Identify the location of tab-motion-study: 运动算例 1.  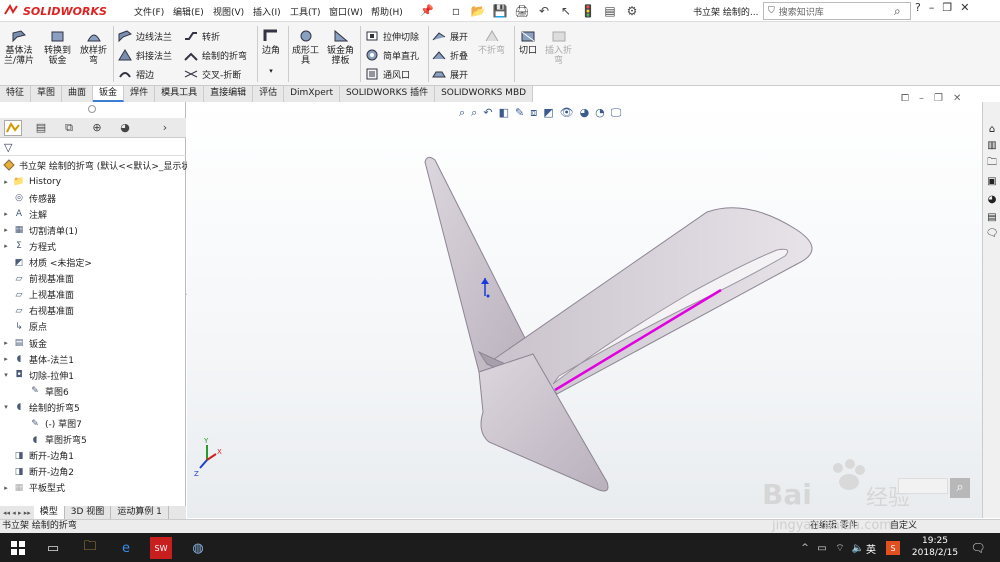
(140, 512).